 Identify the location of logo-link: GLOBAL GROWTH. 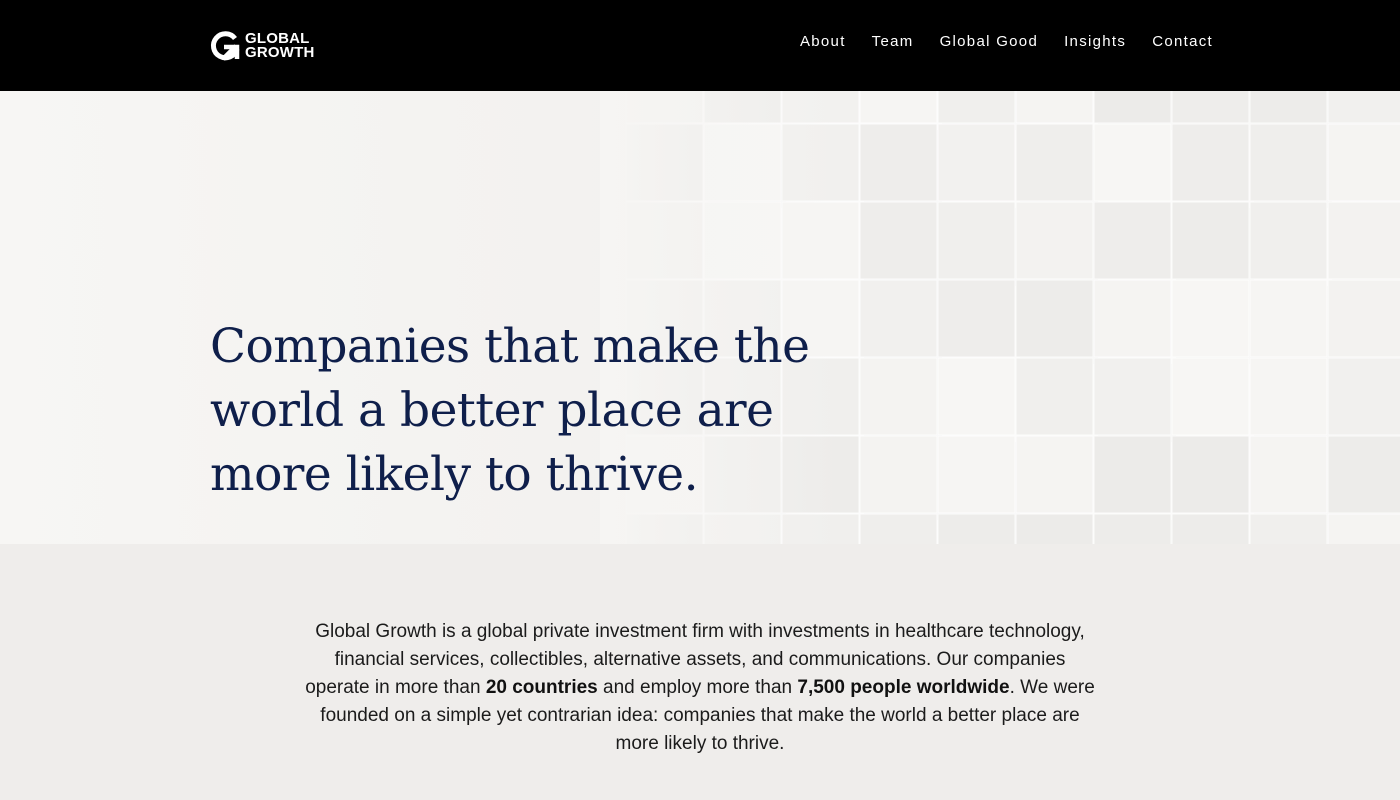
(262, 46).